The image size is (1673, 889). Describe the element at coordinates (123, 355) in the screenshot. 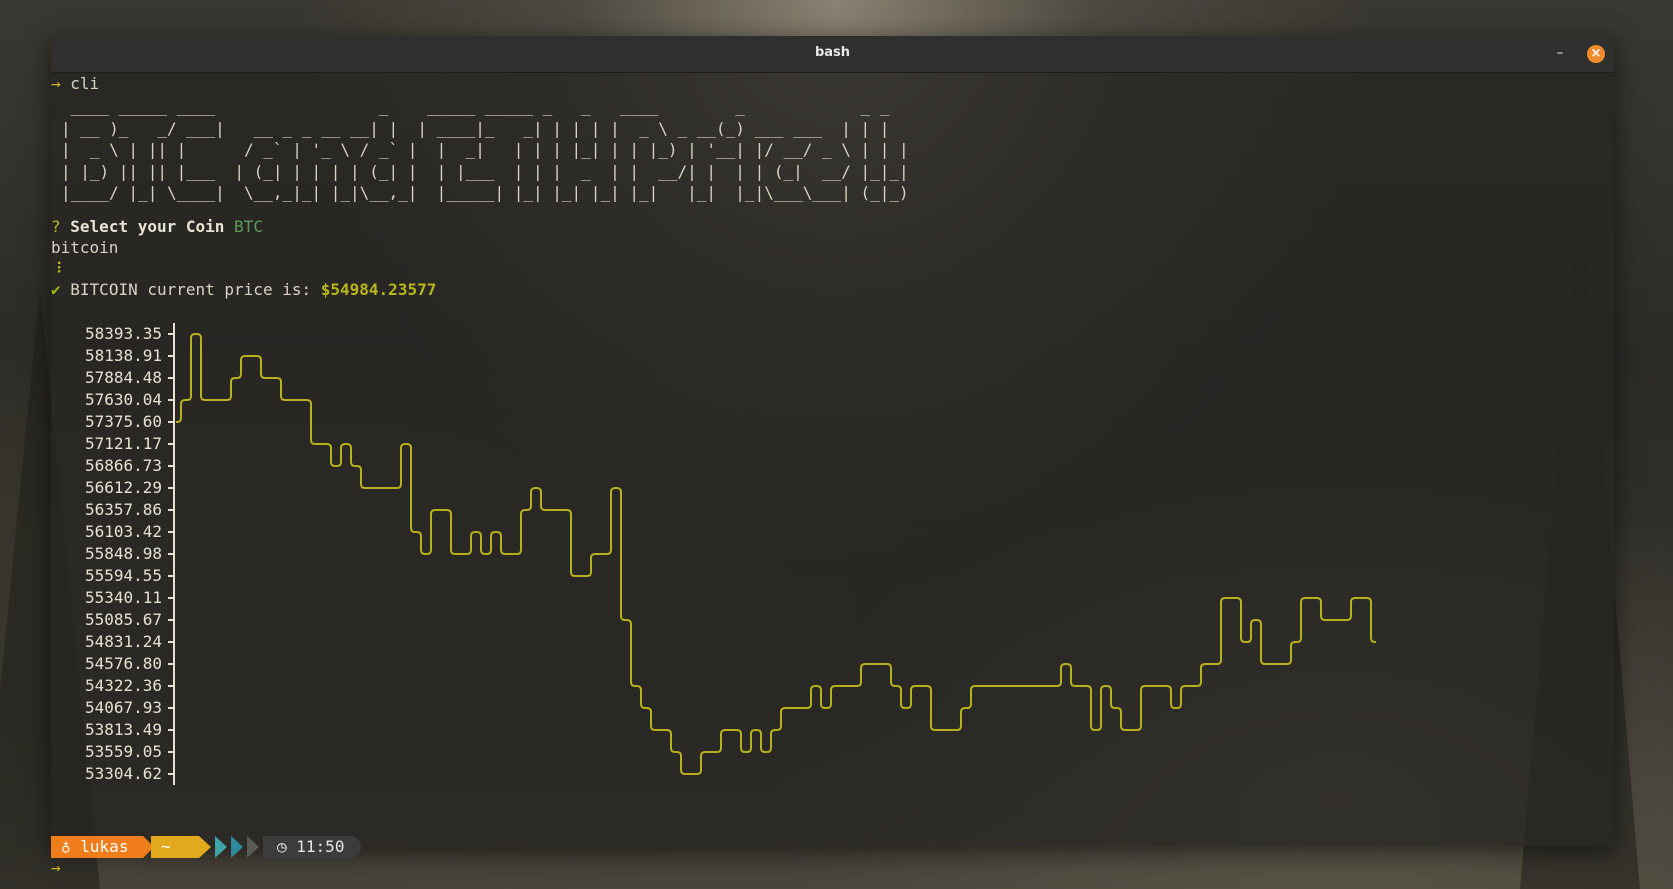

I see `y-tick-label: 58138.91` at that location.